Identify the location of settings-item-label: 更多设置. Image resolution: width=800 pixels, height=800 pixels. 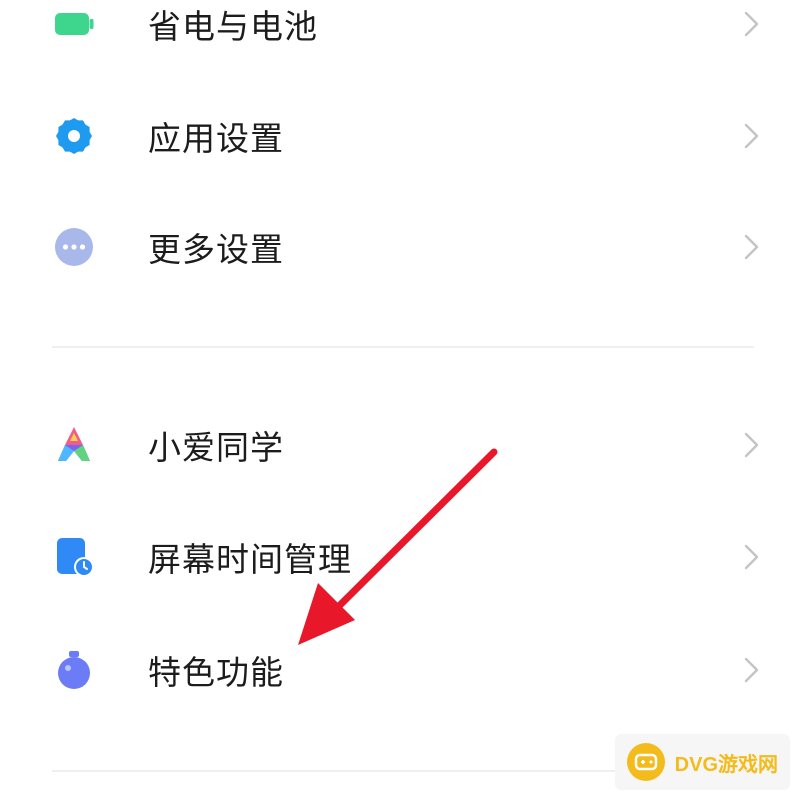
(216, 249).